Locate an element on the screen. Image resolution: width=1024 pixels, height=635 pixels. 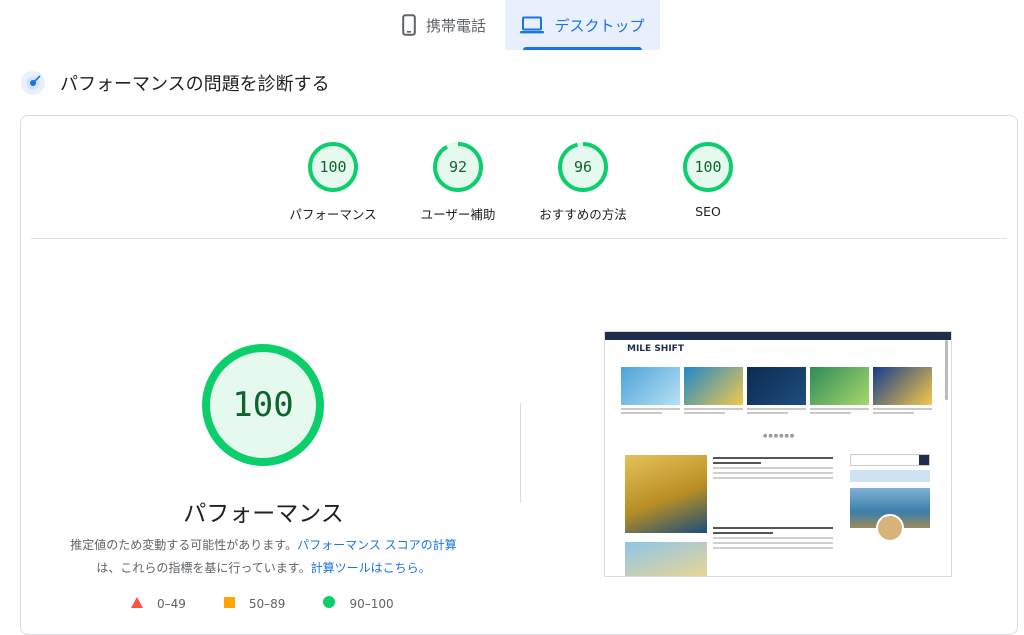
tab-mobile-label: 携帯電話 is located at coordinates (455, 25).